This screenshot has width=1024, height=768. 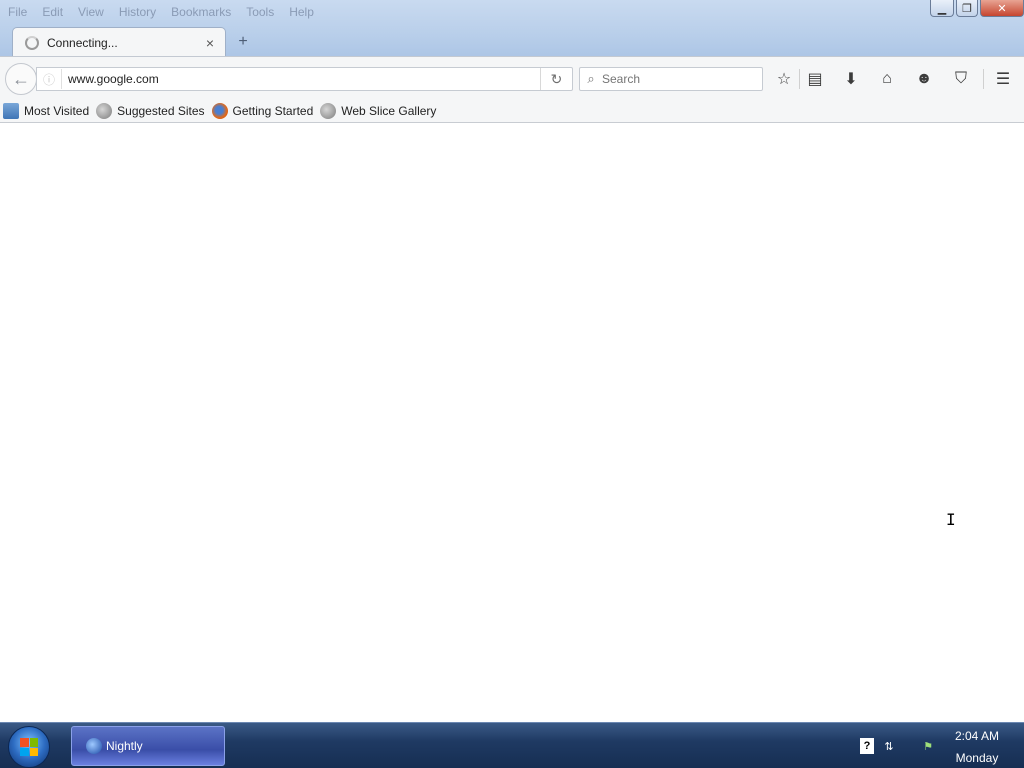 I want to click on windows-logo-icon, so click(x=29, y=747).